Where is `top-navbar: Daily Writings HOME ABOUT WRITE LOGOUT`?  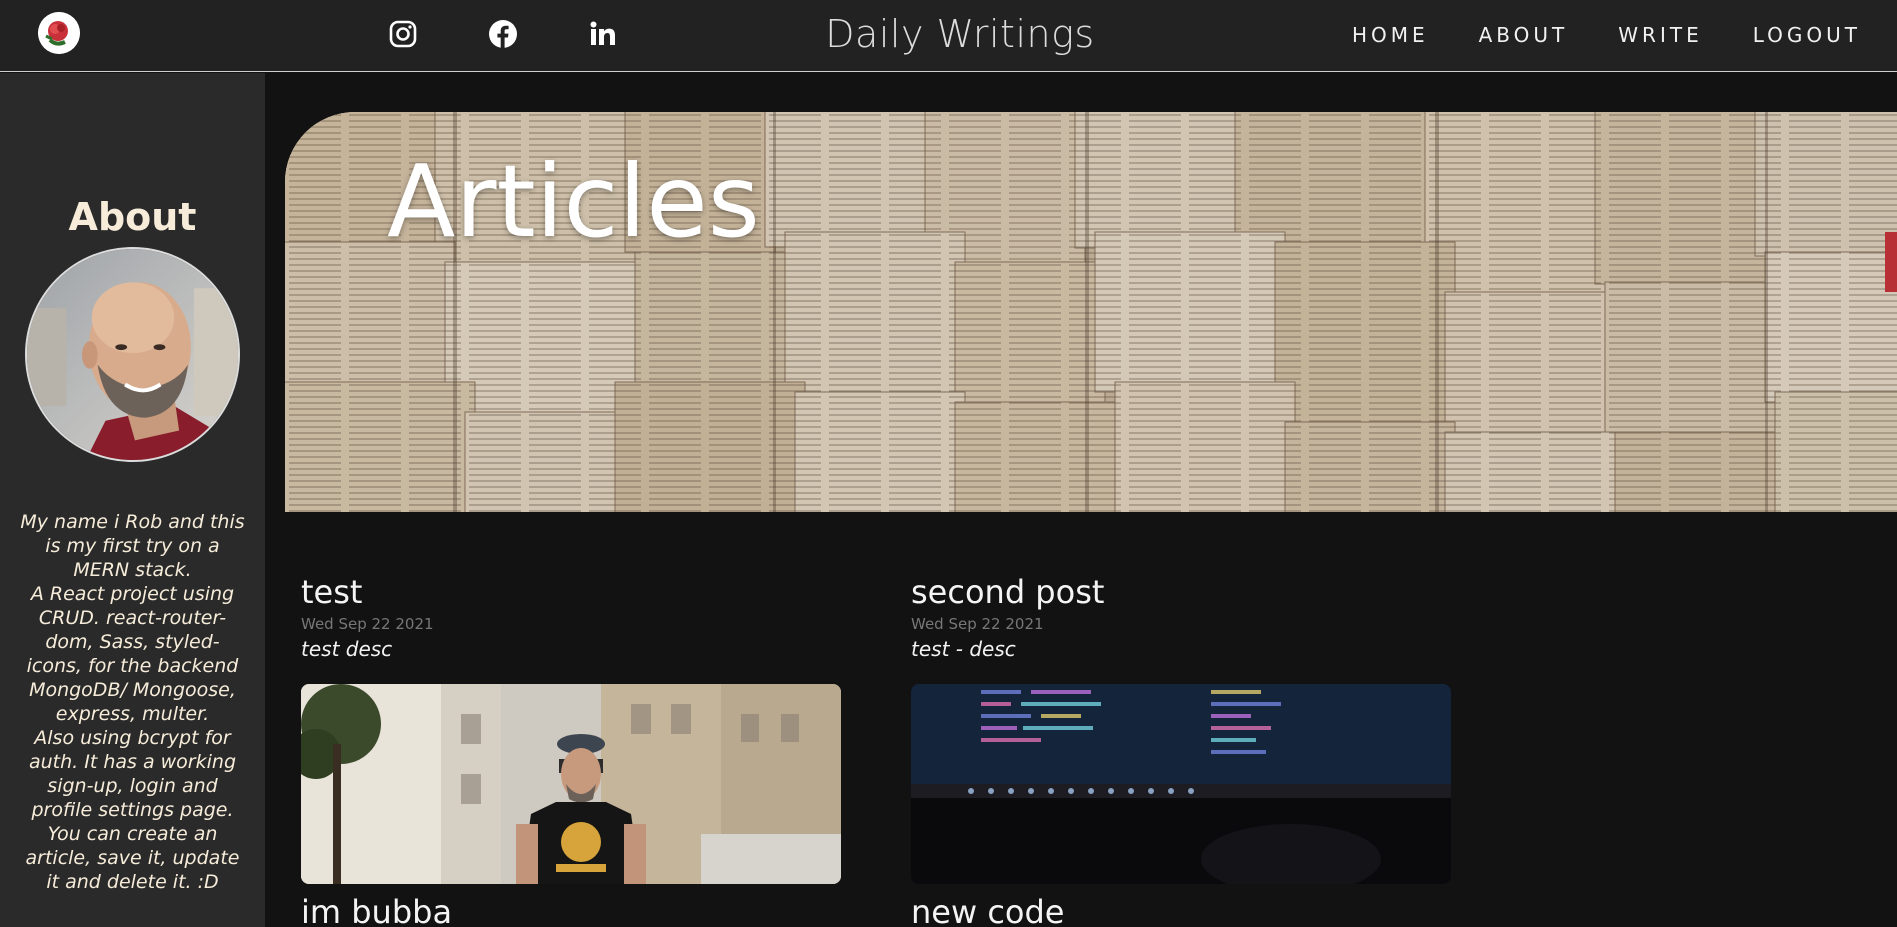 top-navbar: Daily Writings HOME ABOUT WRITE LOGOUT is located at coordinates (948, 36).